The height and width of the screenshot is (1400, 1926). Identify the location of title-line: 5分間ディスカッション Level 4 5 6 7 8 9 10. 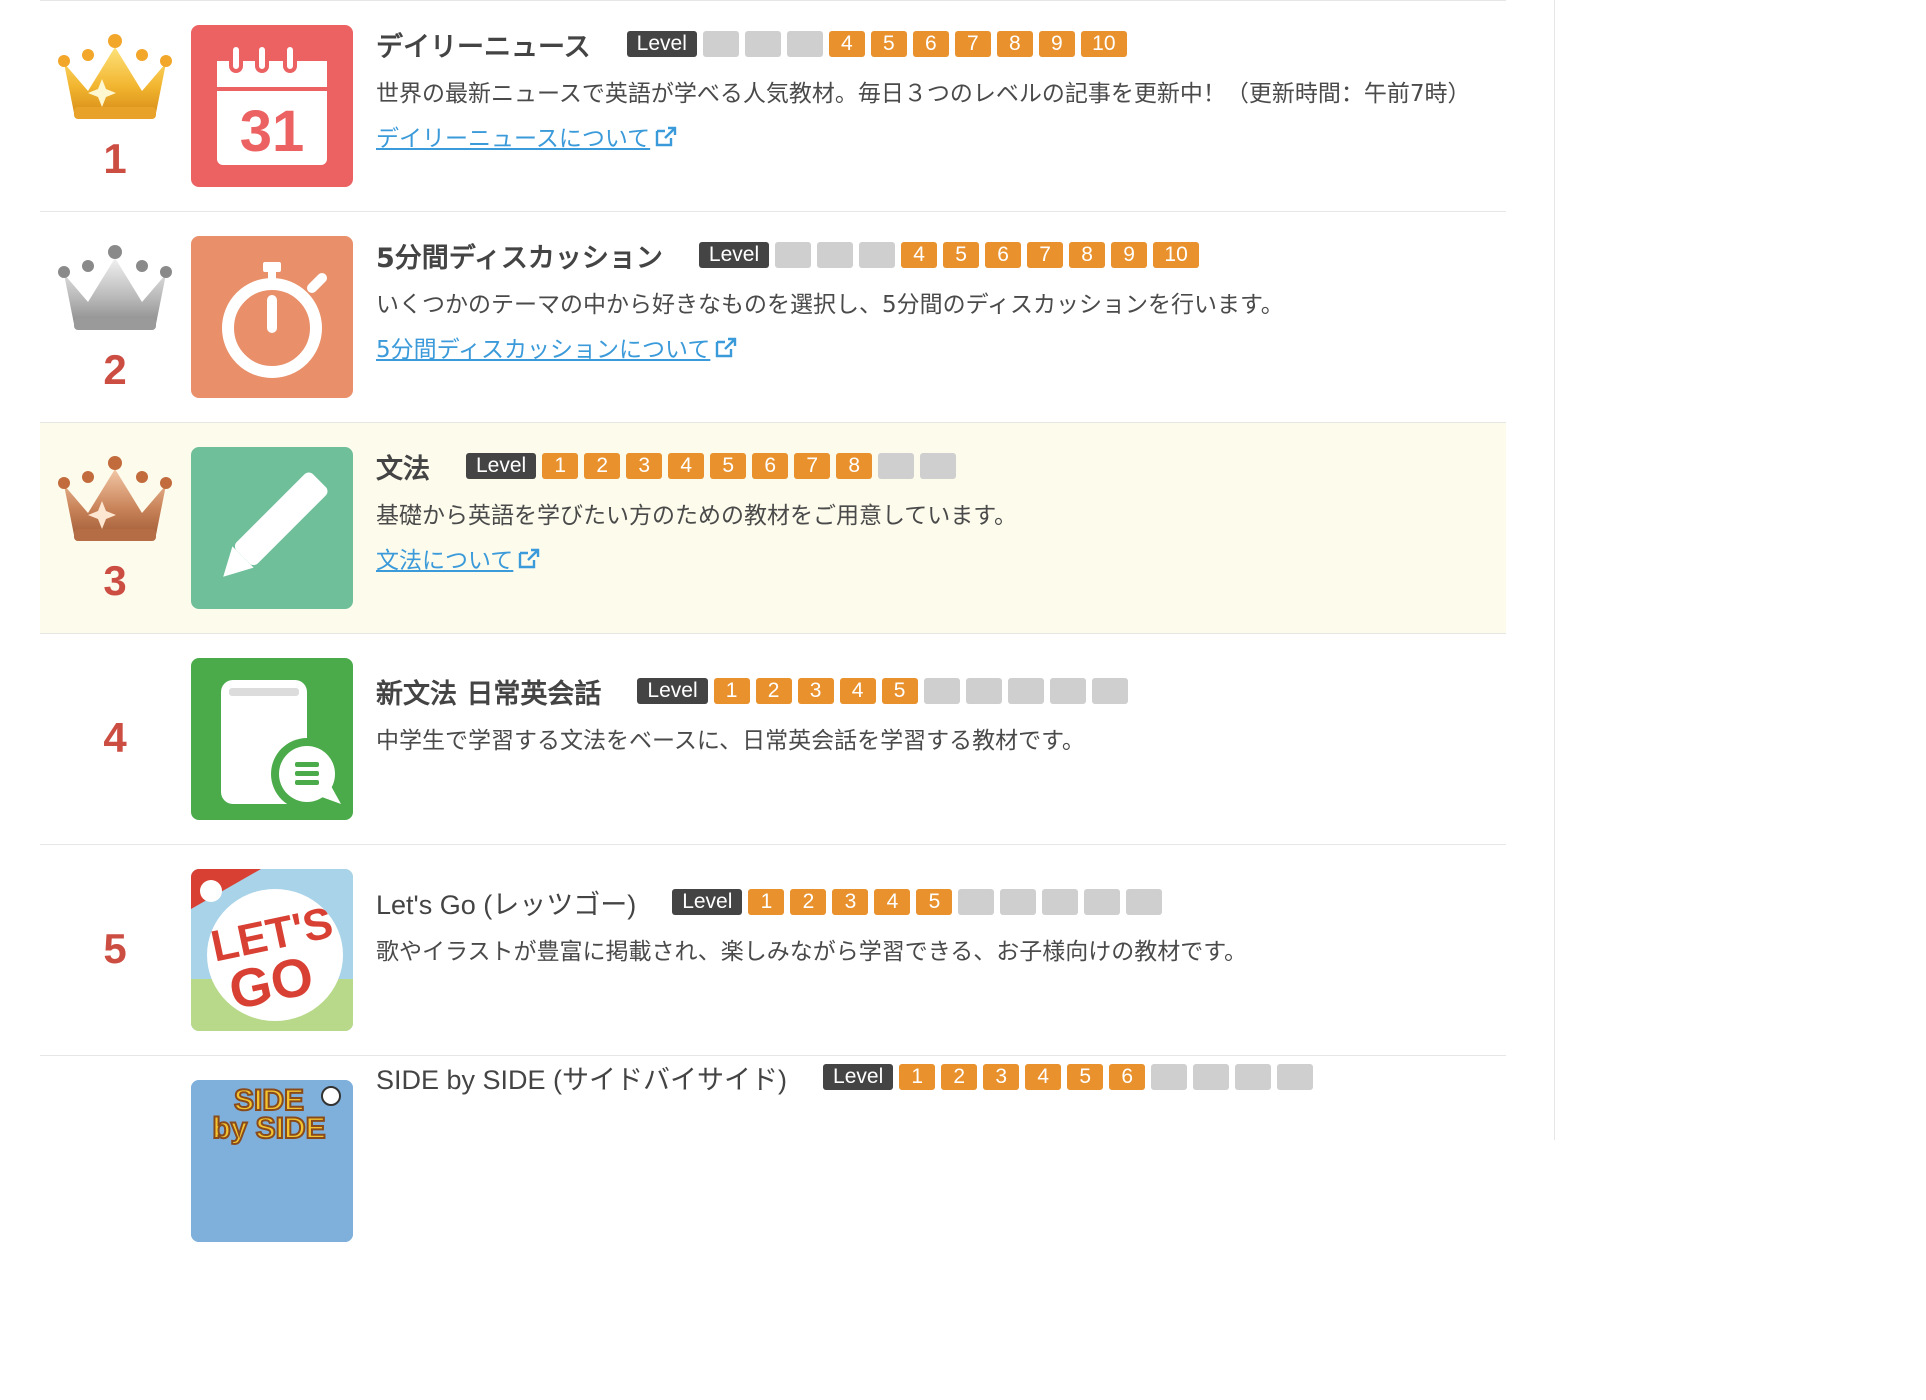
(931, 255).